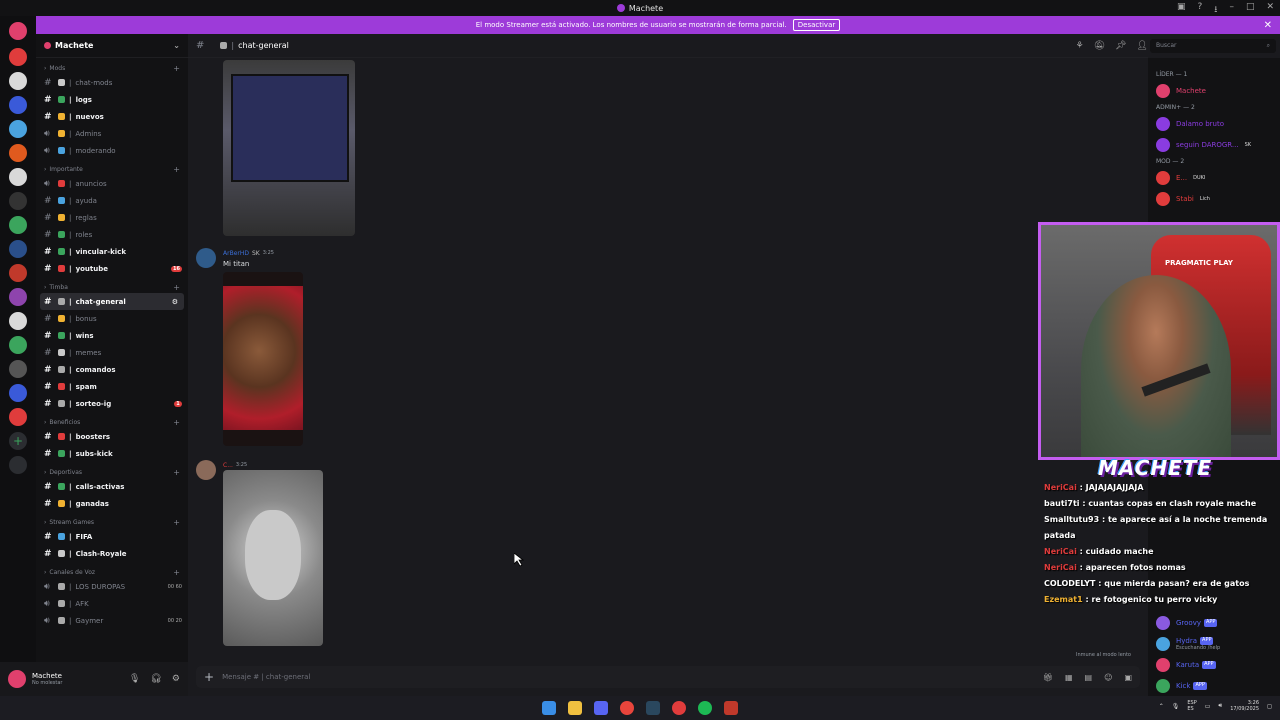 This screenshot has height=720, width=1280. I want to click on steam-icon, so click(653, 708).